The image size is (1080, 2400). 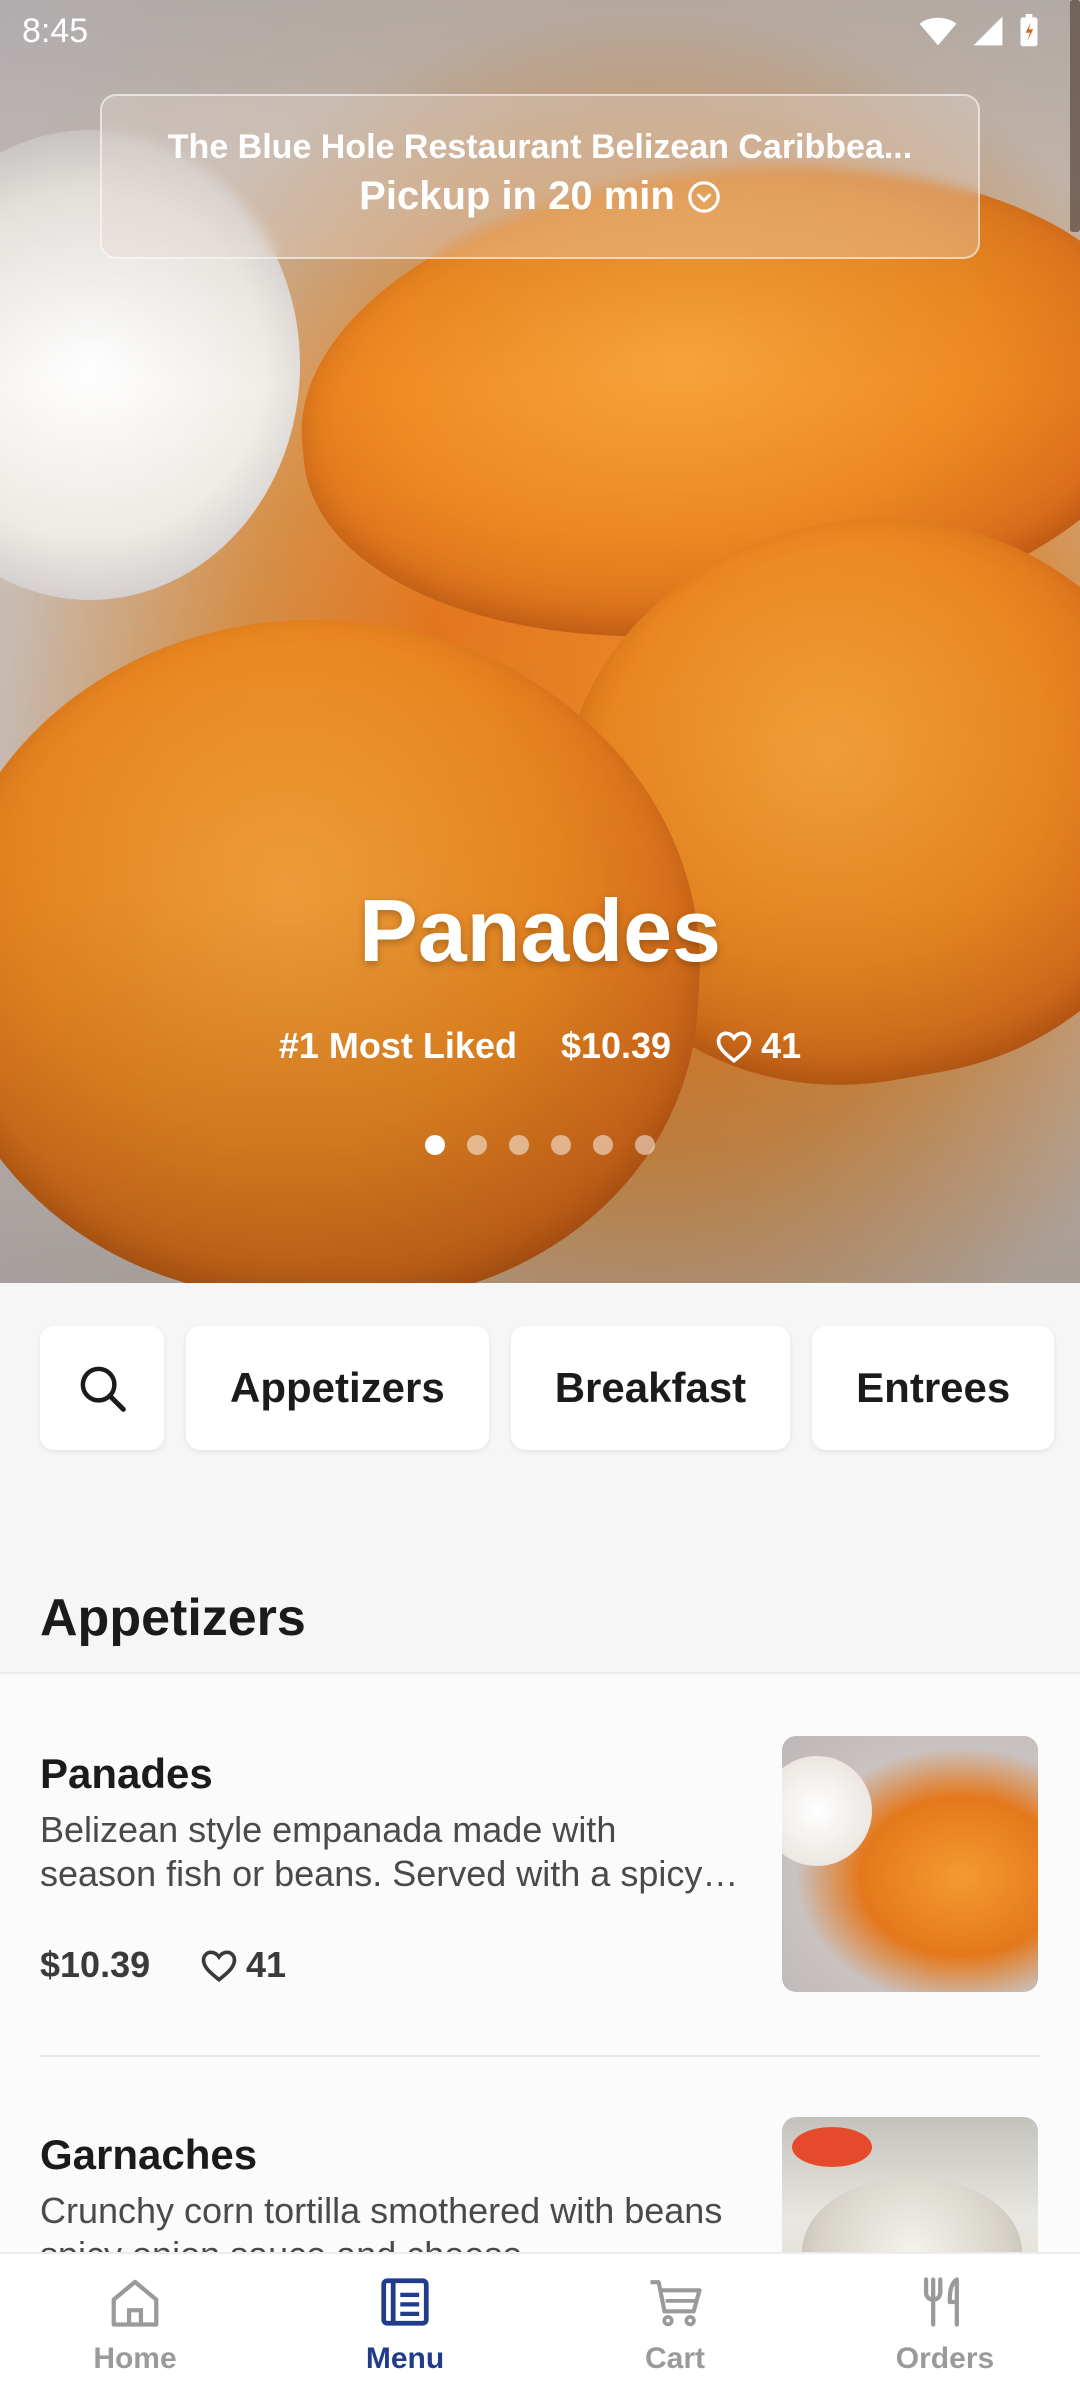 What do you see at coordinates (266, 1964) in the screenshot?
I see `menu-item-likes-count: 41` at bounding box center [266, 1964].